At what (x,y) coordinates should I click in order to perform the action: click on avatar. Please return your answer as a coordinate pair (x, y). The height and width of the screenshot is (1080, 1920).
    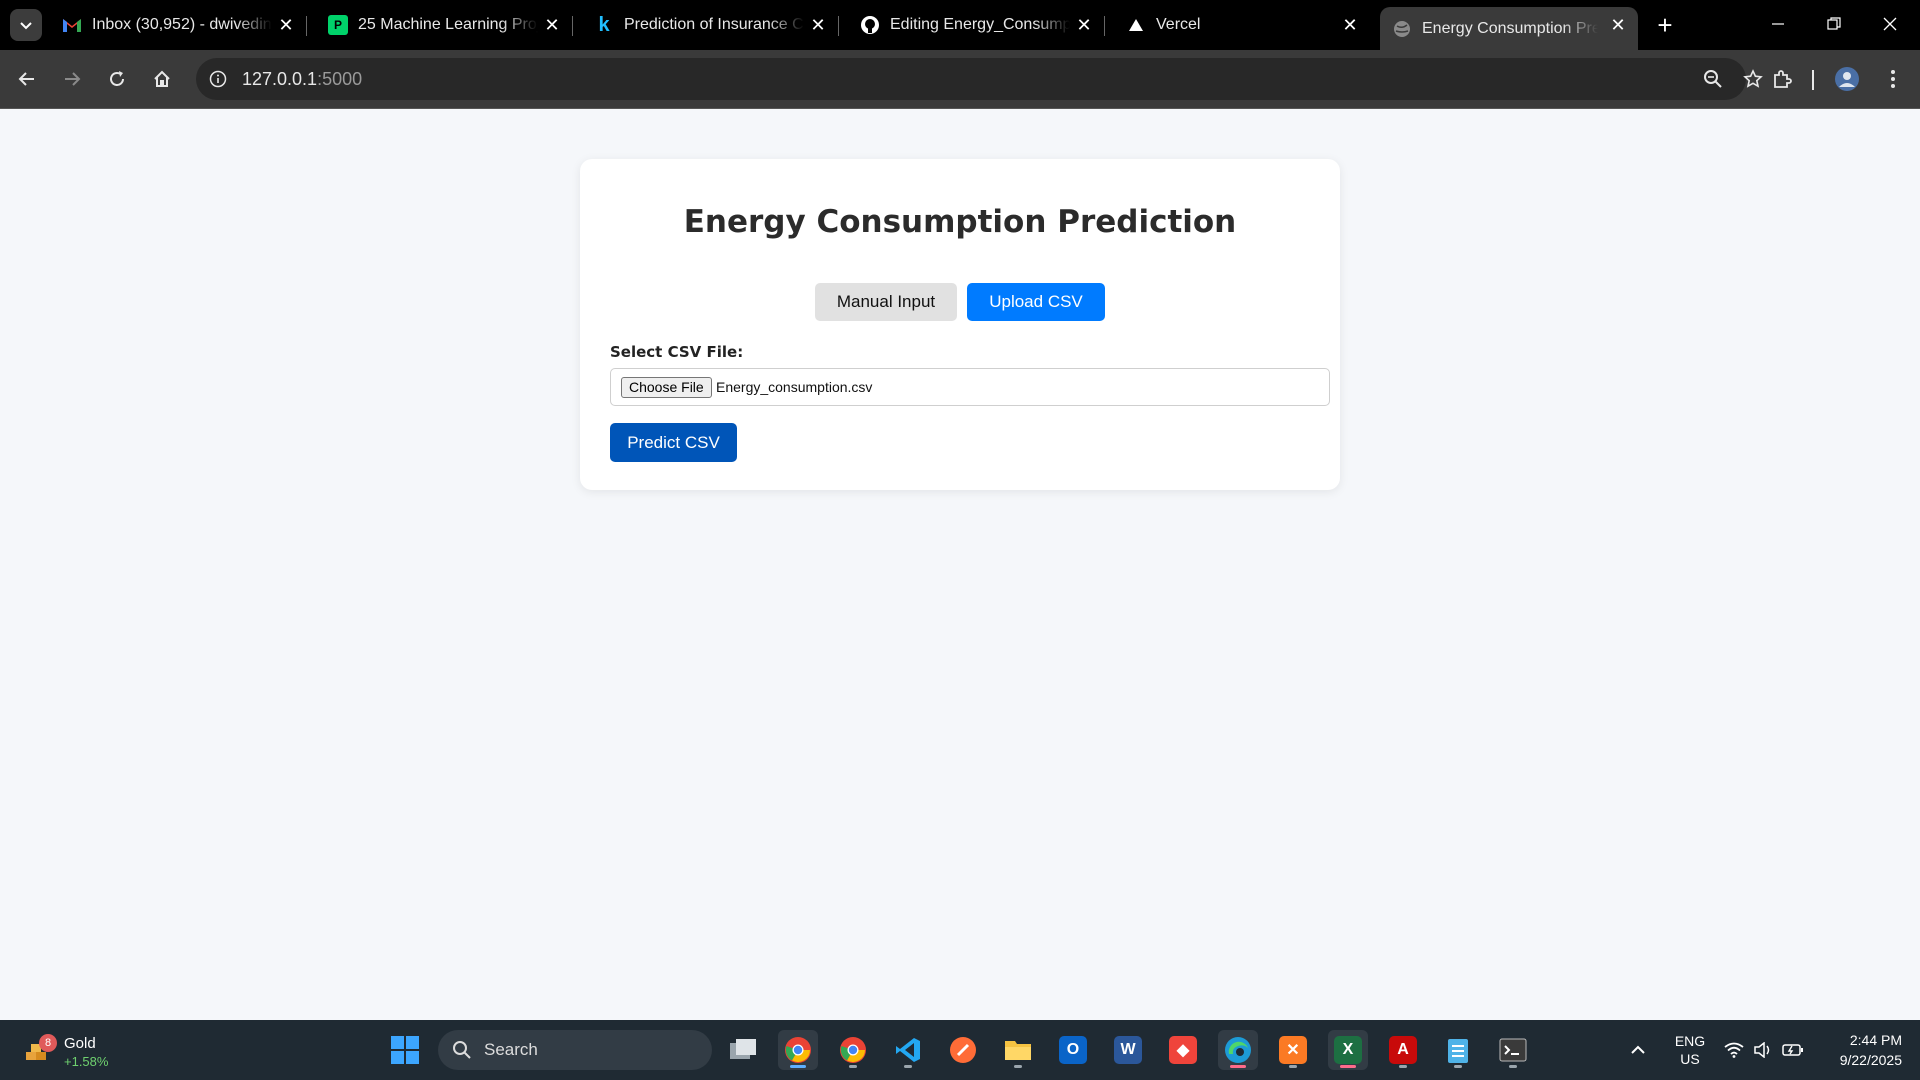
    Looking at the image, I should click on (1847, 79).